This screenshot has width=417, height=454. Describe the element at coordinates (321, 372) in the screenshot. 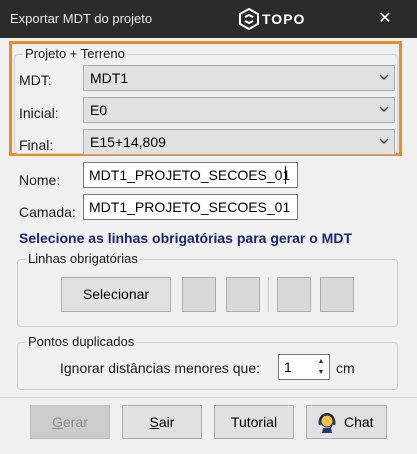

I see `stepper-down-icon: ▼` at that location.